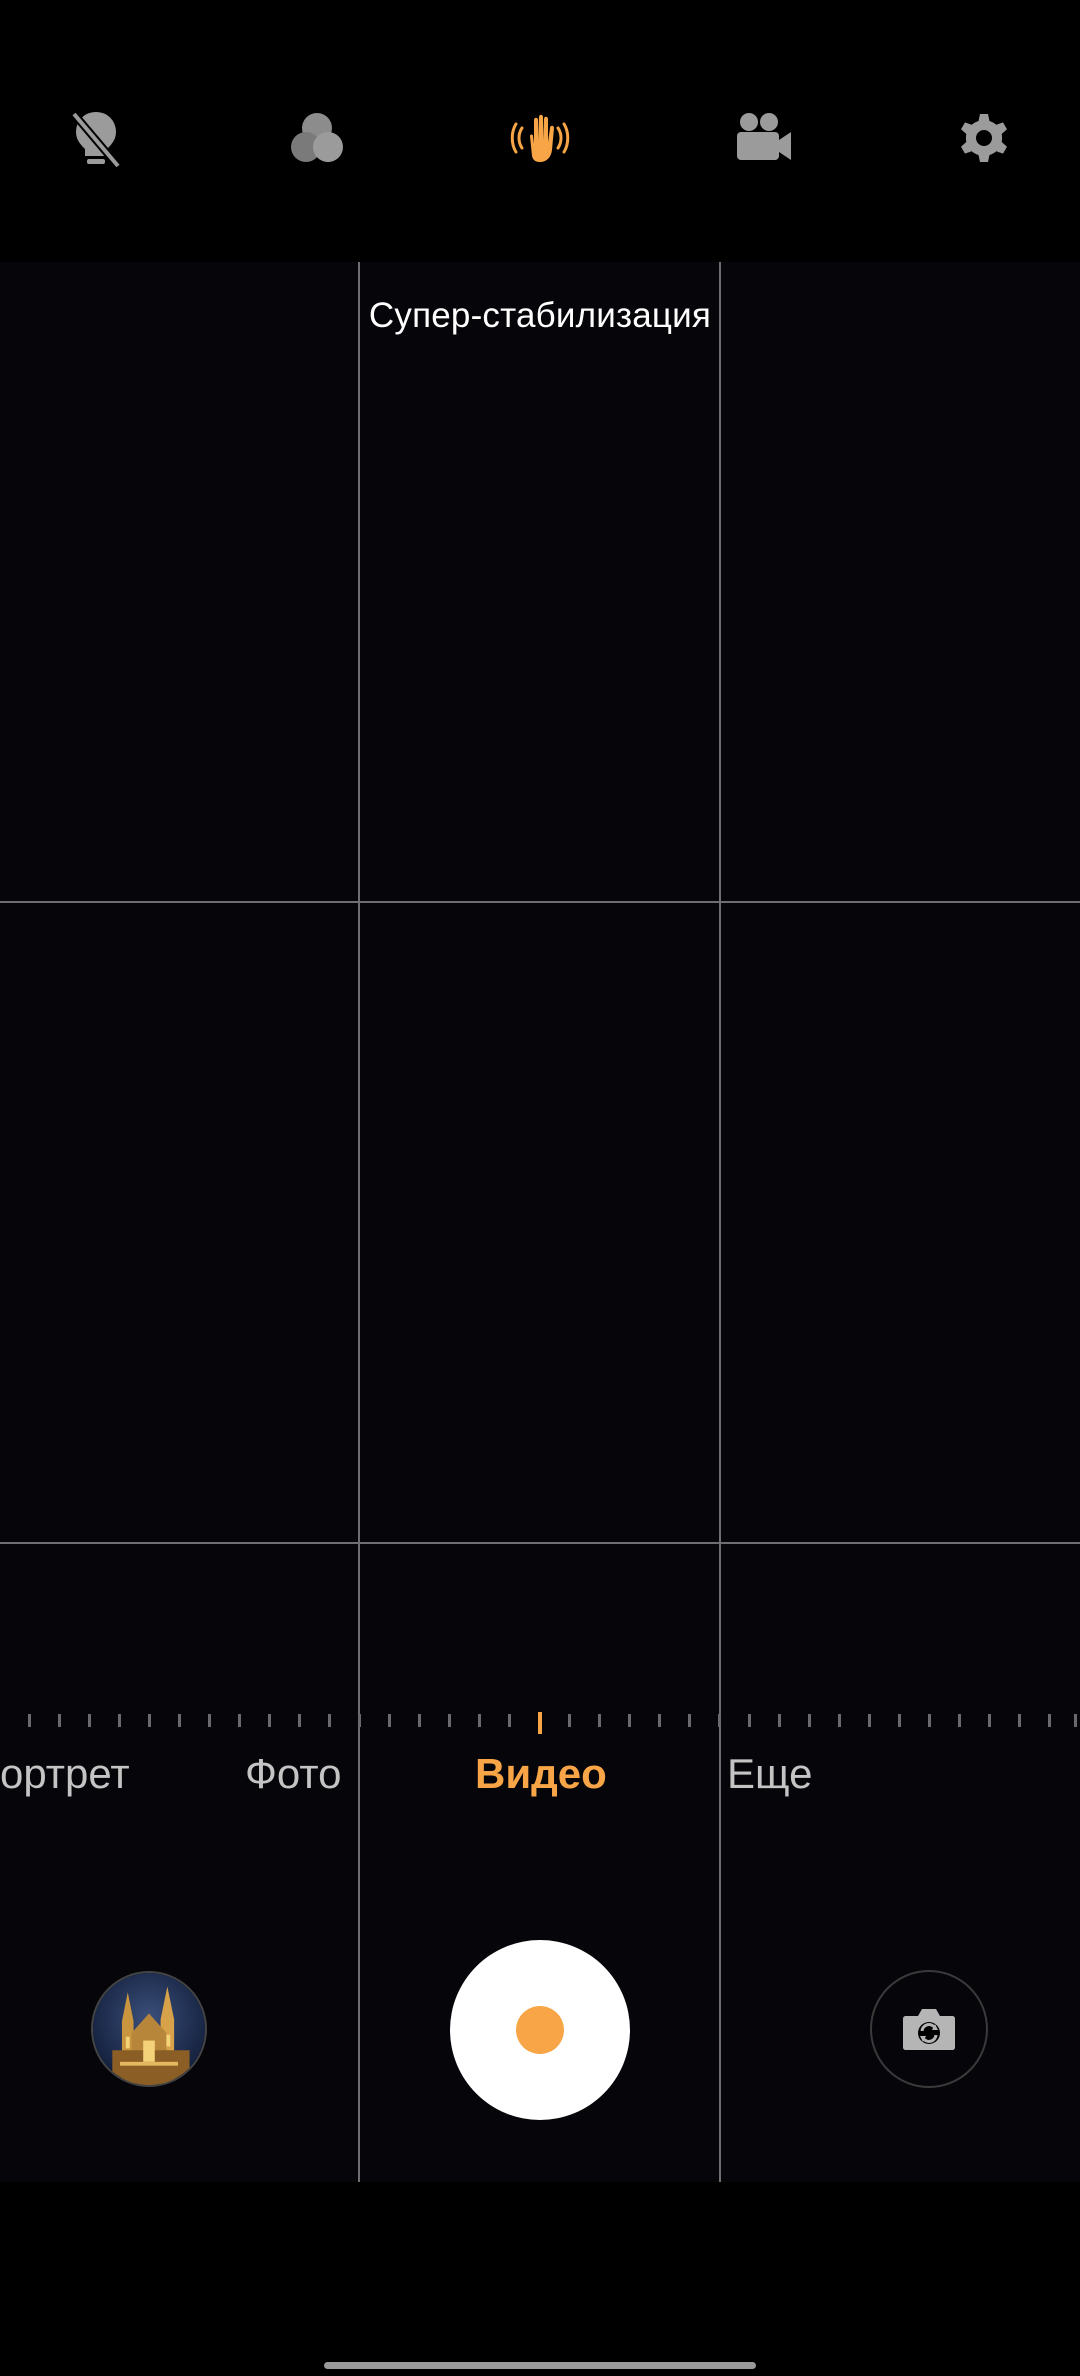  I want to click on switch-camera-icon, so click(929, 2029).